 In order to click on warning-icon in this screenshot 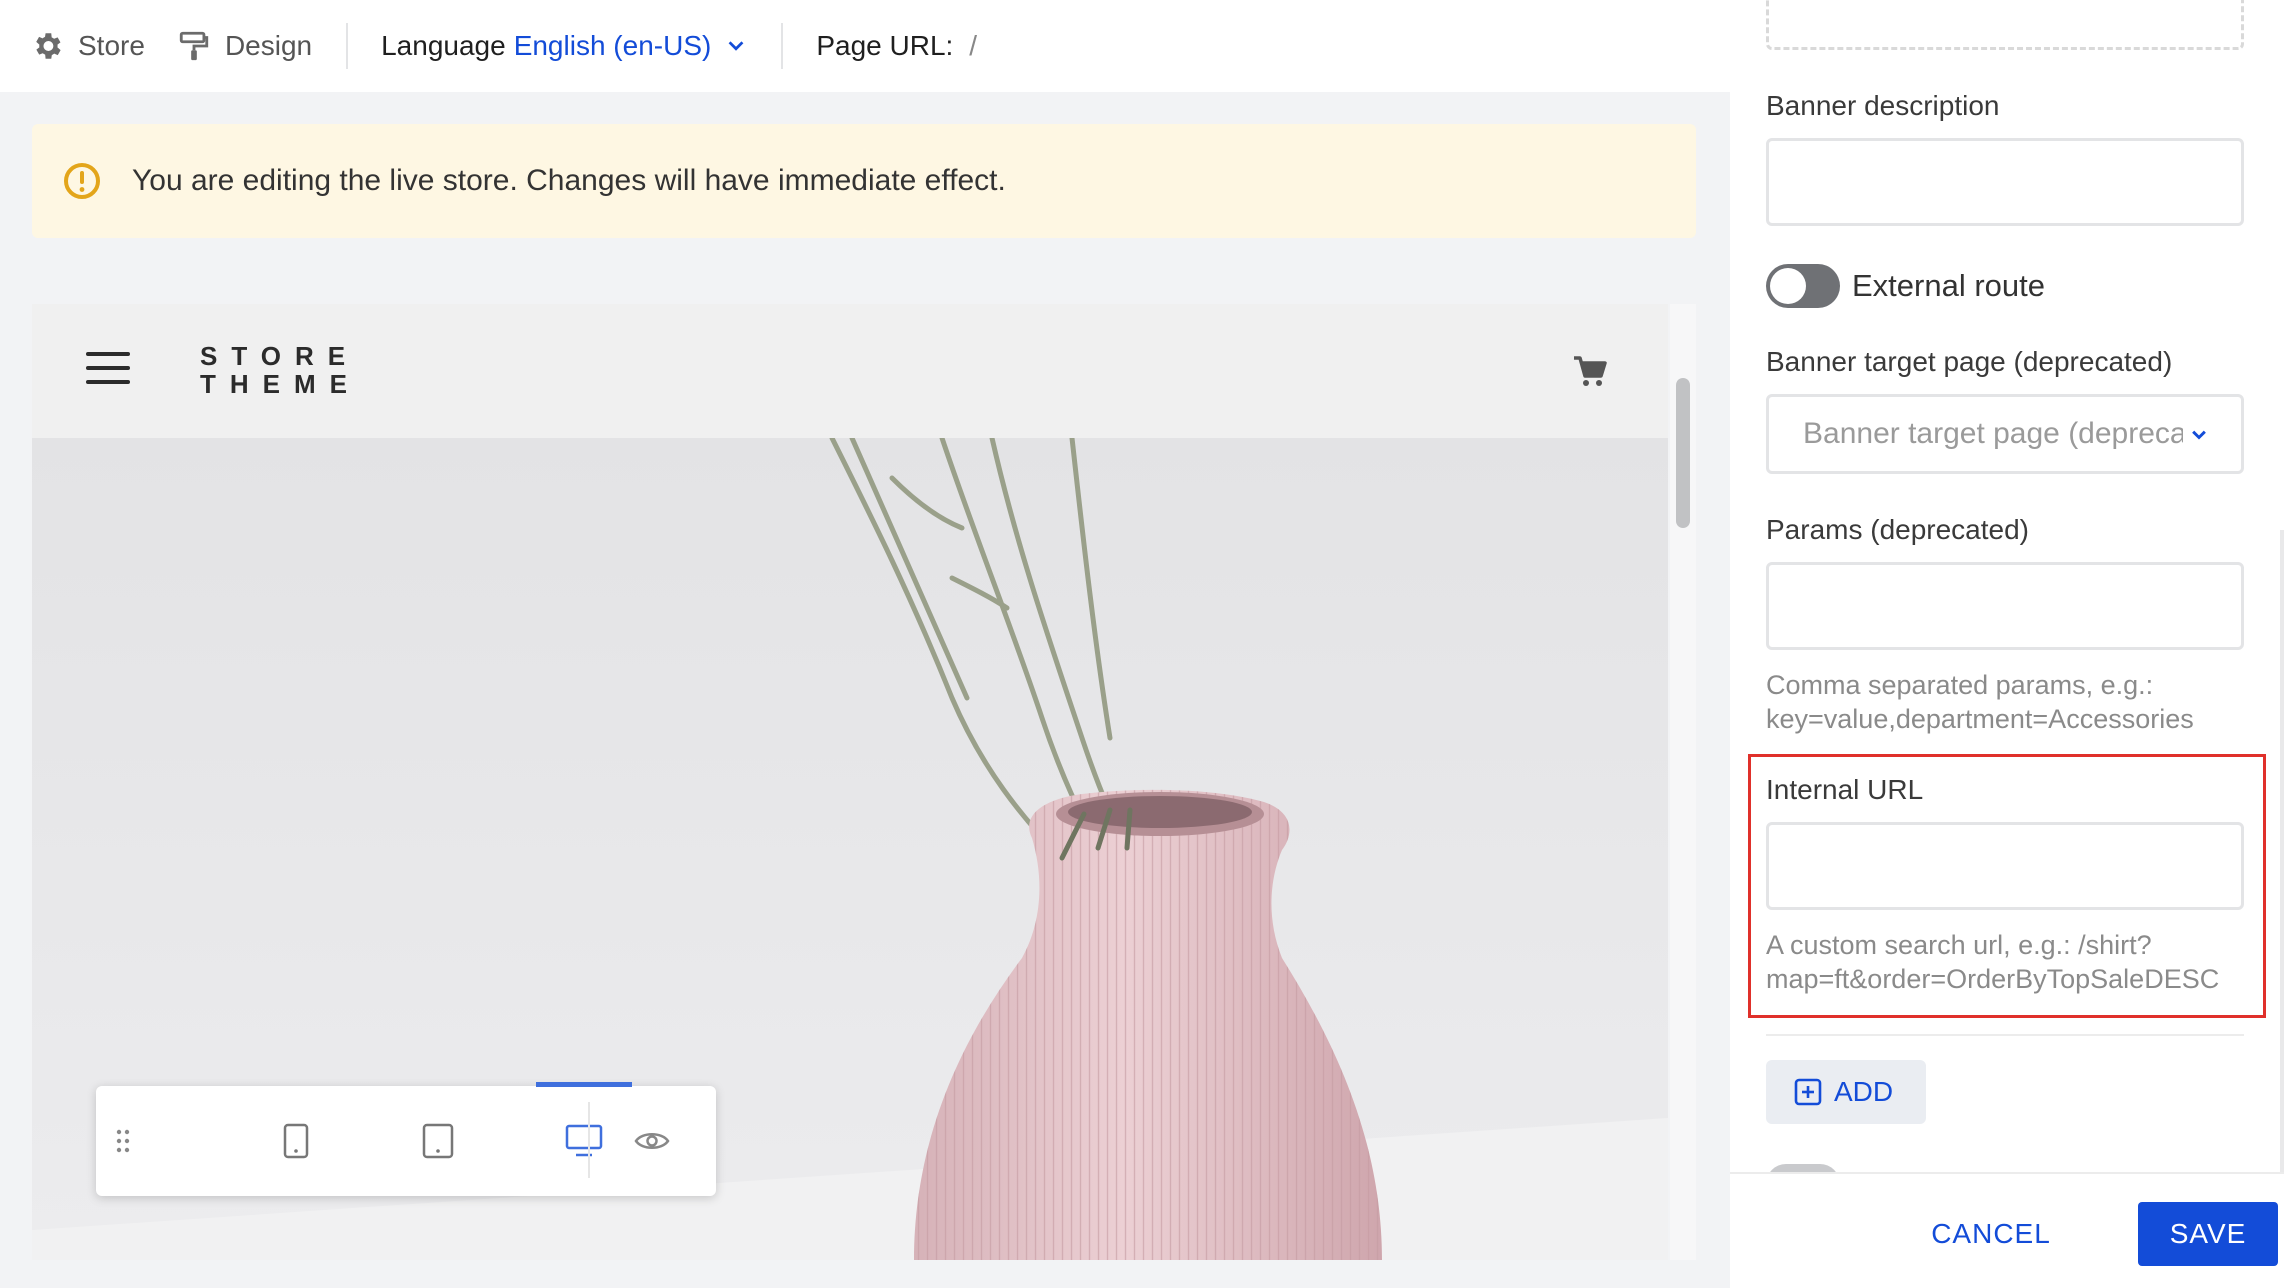, I will do `click(82, 181)`.